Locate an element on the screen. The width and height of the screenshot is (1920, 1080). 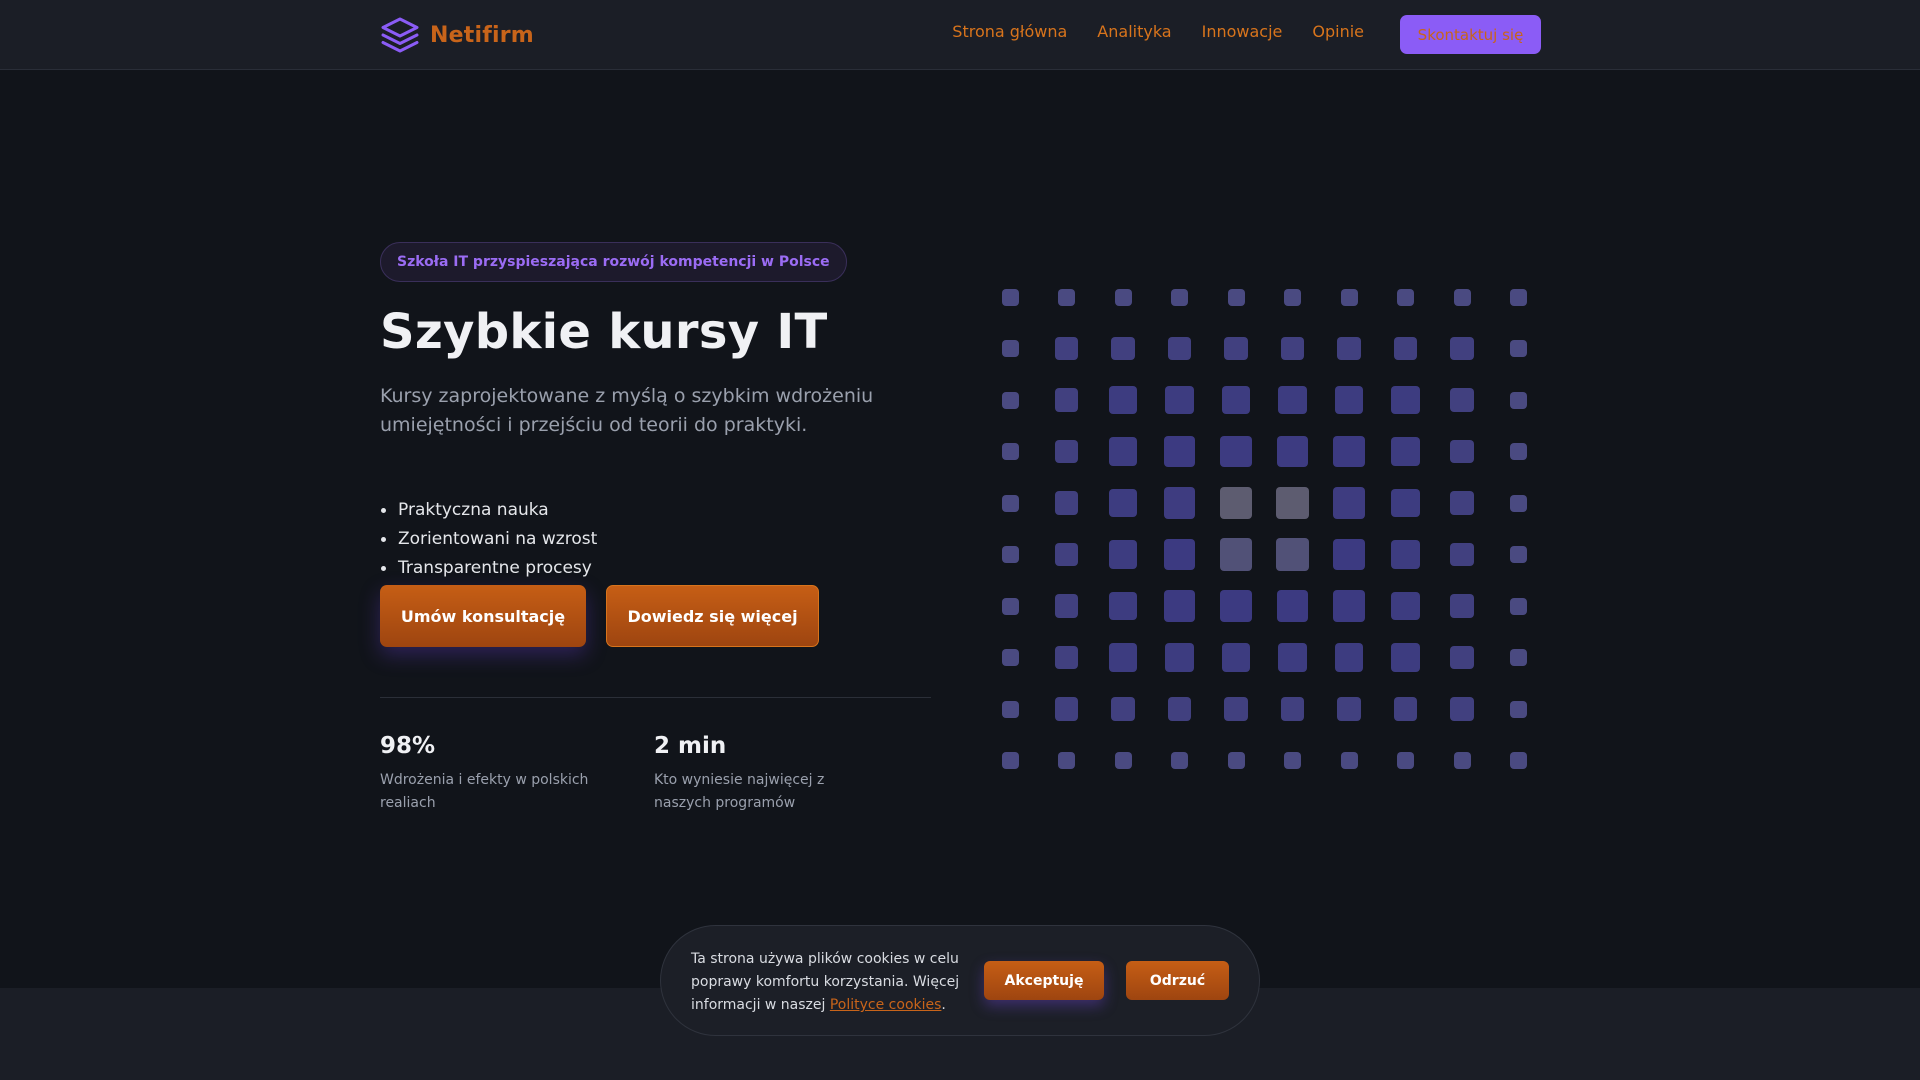
learn-more-button: Dowiedz się więcej is located at coordinates (712, 616).